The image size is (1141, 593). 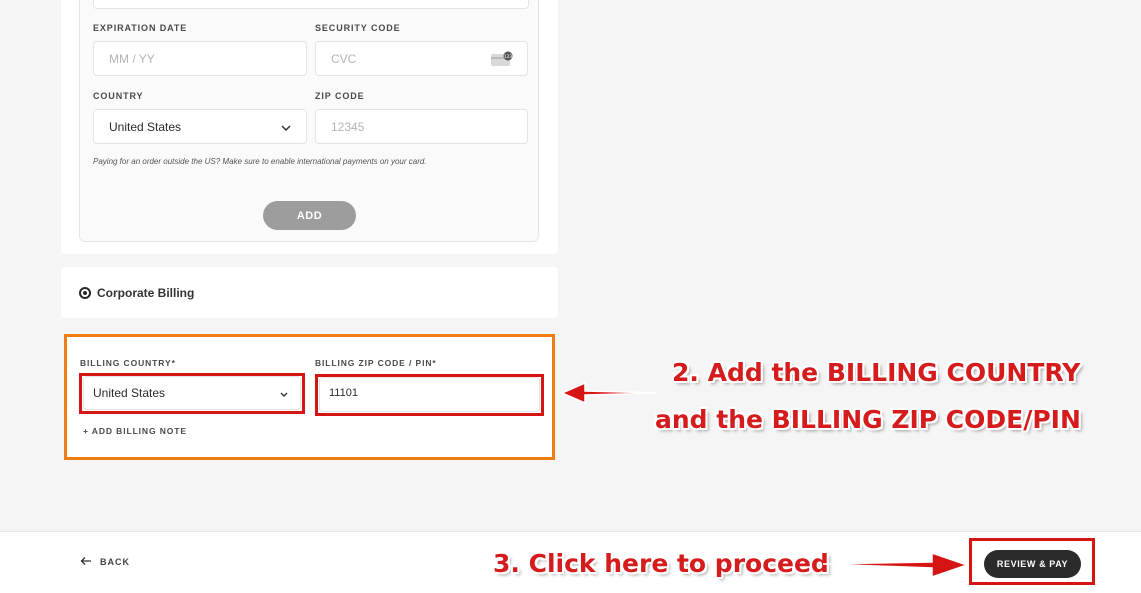 What do you see at coordinates (508, 57) in the screenshot?
I see `svg-text: 123` at bounding box center [508, 57].